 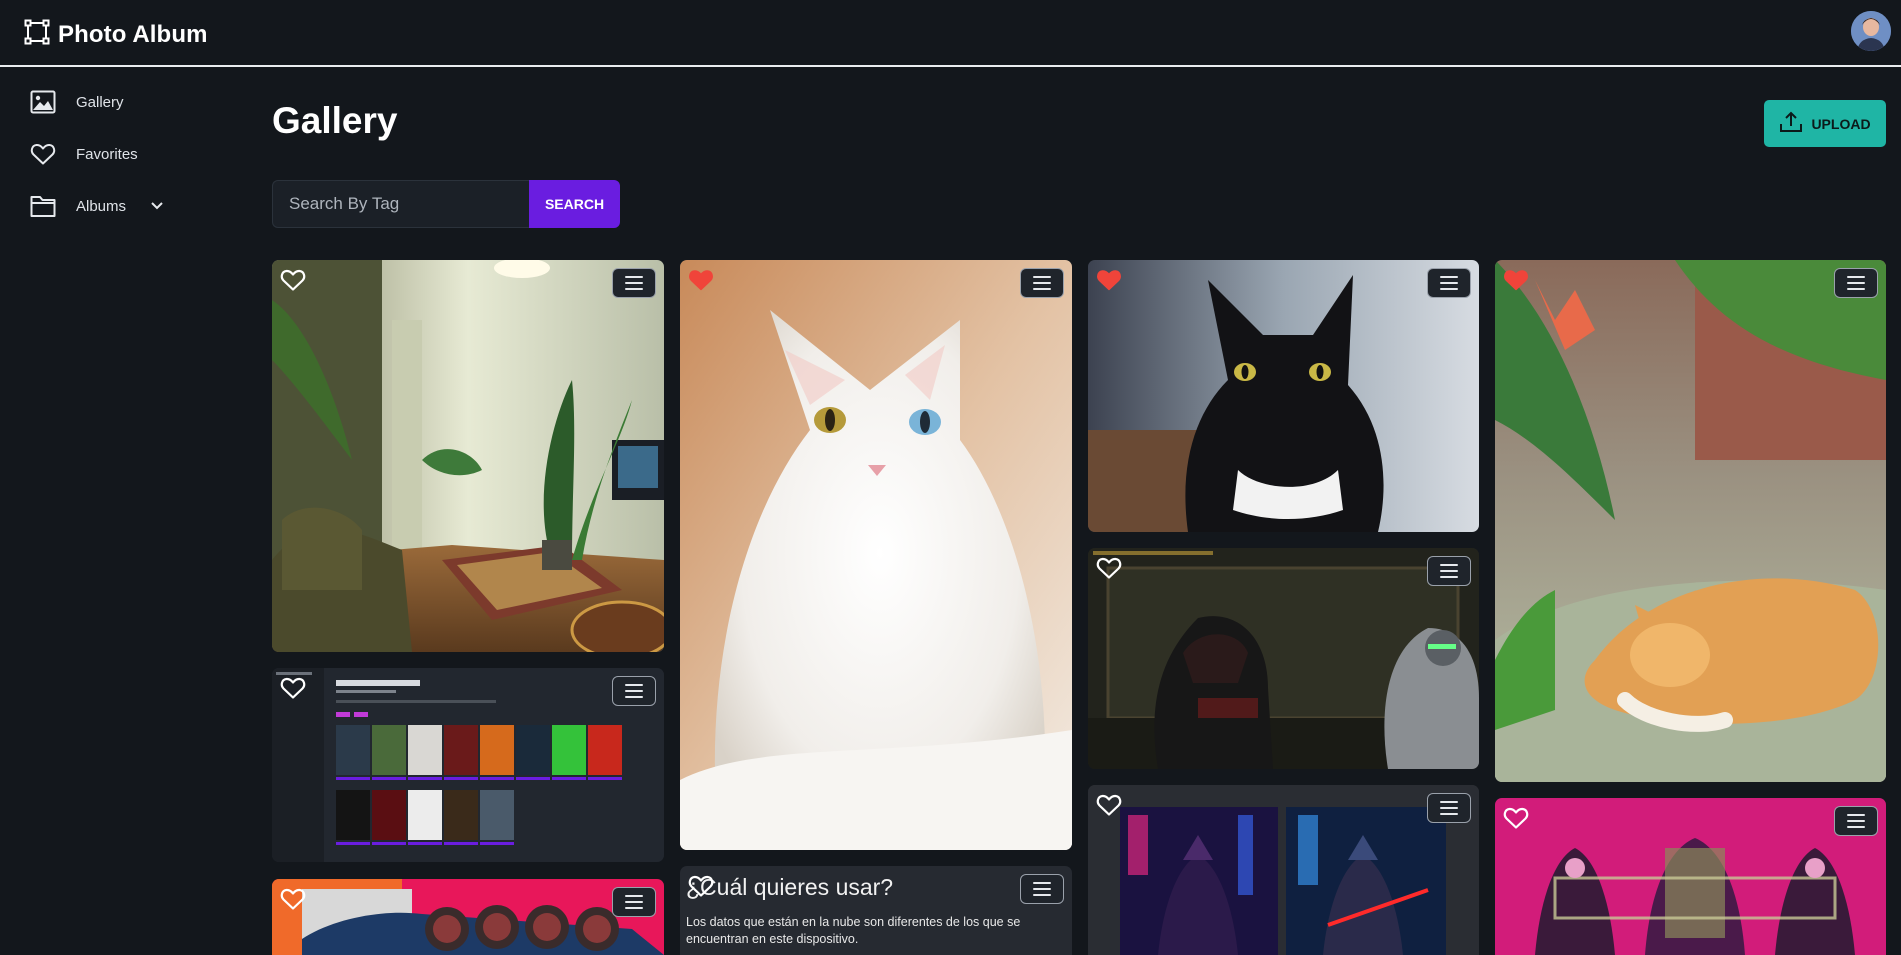 What do you see at coordinates (1791, 123) in the screenshot?
I see `upload-icon` at bounding box center [1791, 123].